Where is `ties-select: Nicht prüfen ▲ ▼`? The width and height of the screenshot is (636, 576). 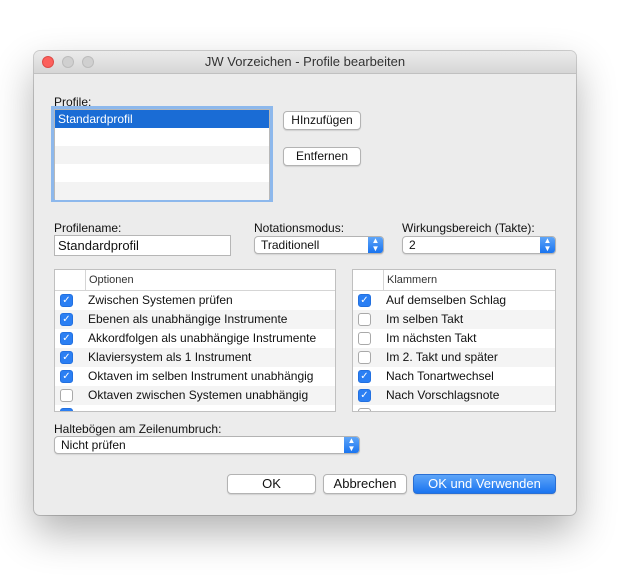 ties-select: Nicht prüfen ▲ ▼ is located at coordinates (207, 445).